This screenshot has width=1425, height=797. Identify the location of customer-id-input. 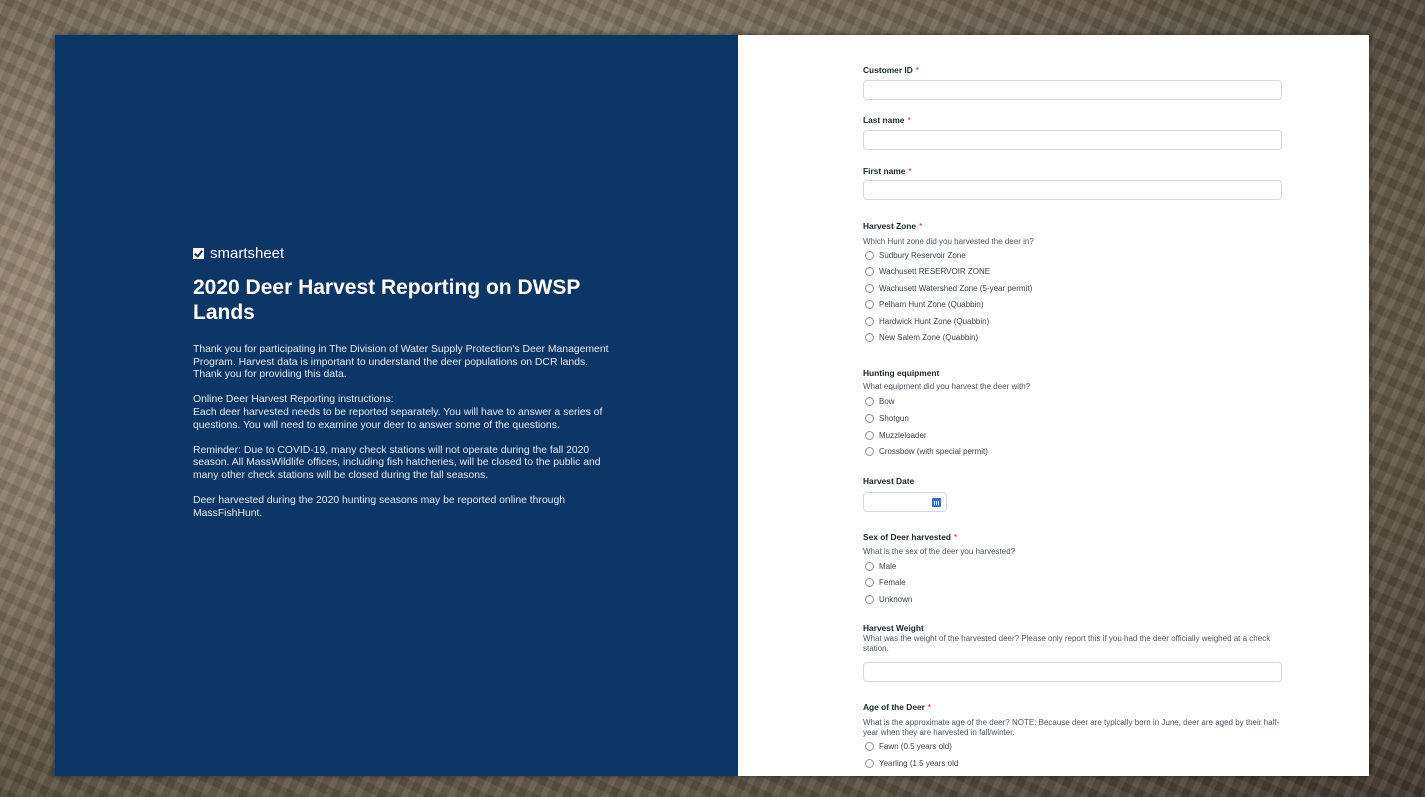
(1072, 90).